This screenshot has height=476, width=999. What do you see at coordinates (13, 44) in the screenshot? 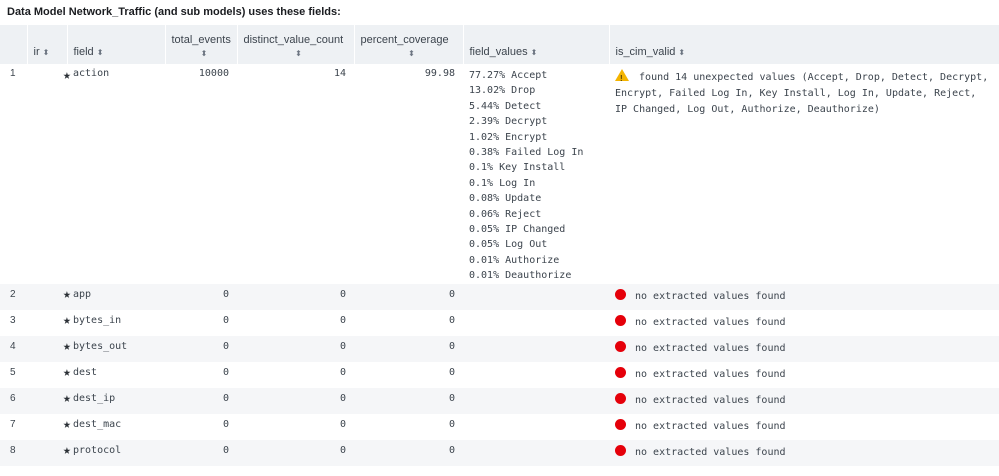
I see `col-header-row-number` at bounding box center [13, 44].